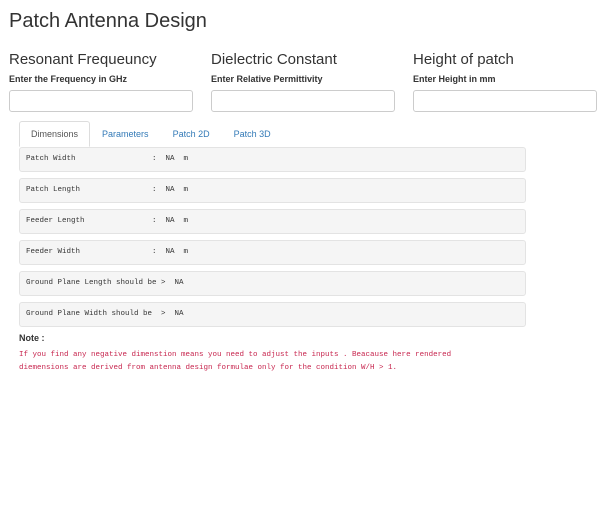 Image resolution: width=606 pixels, height=526 pixels. What do you see at coordinates (272, 159) in the screenshot?
I see `patch-width-output: Patch Width : NA m` at bounding box center [272, 159].